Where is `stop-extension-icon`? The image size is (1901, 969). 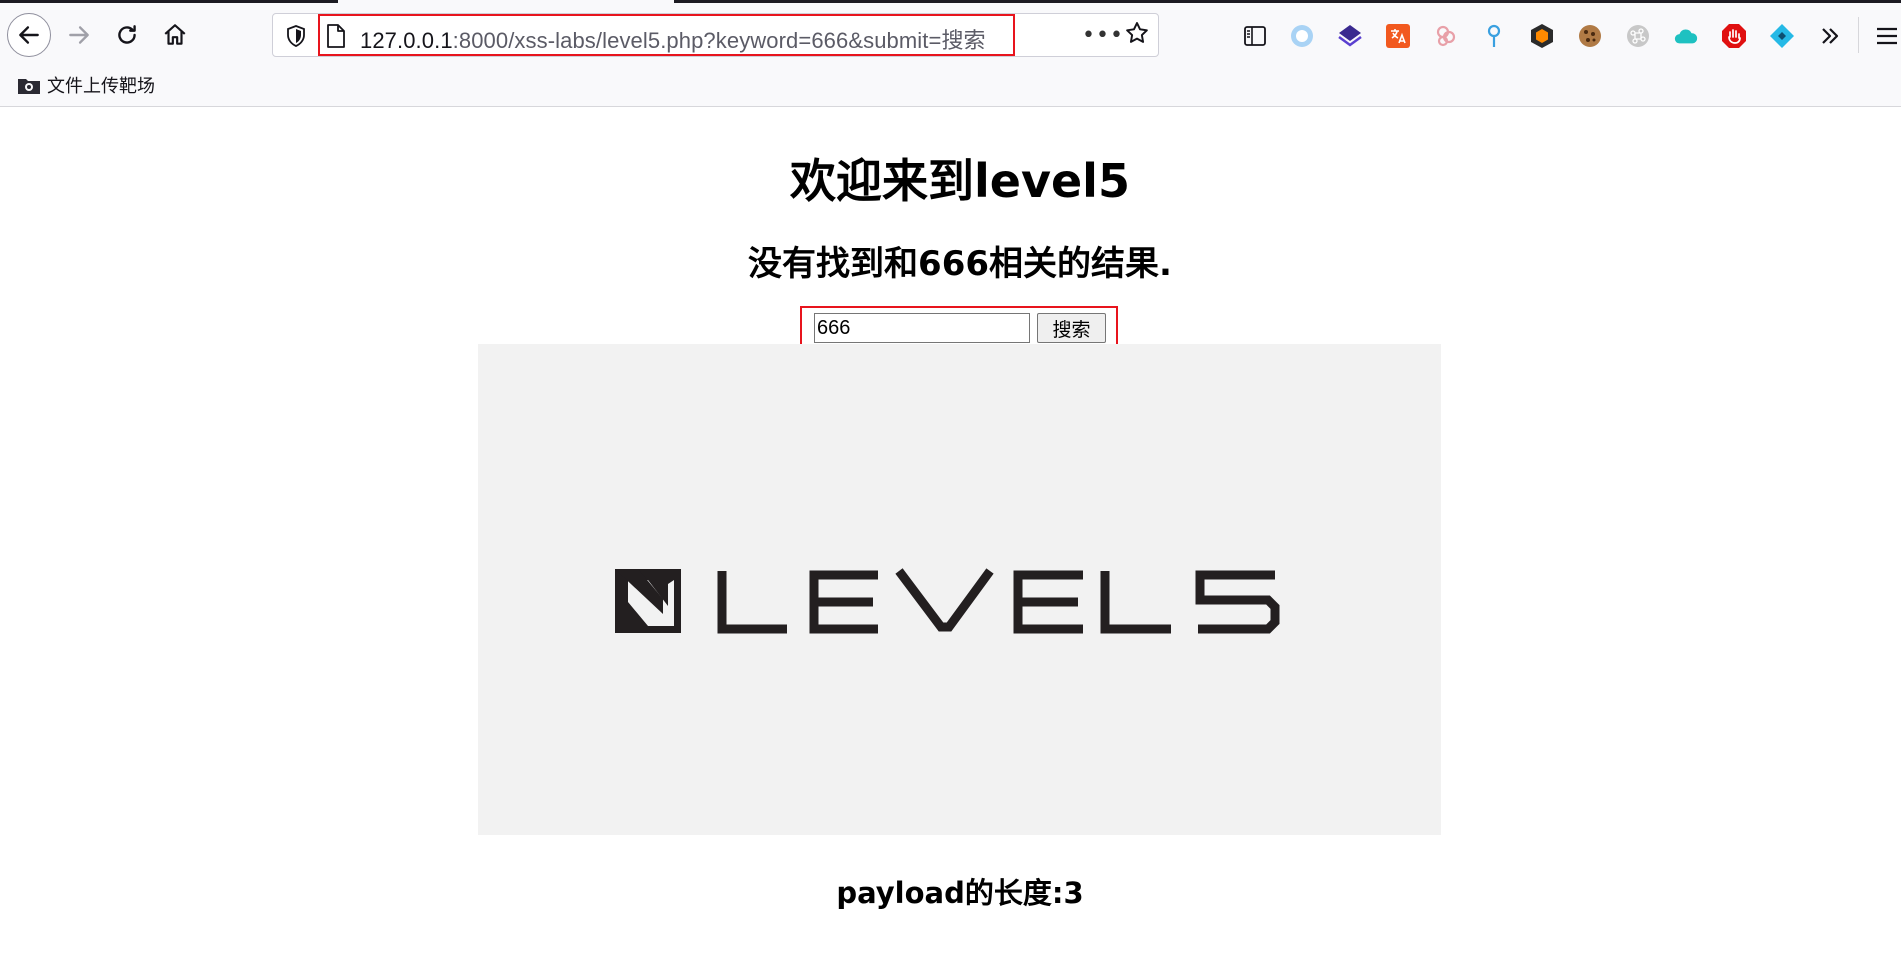
stop-extension-icon is located at coordinates (1734, 36).